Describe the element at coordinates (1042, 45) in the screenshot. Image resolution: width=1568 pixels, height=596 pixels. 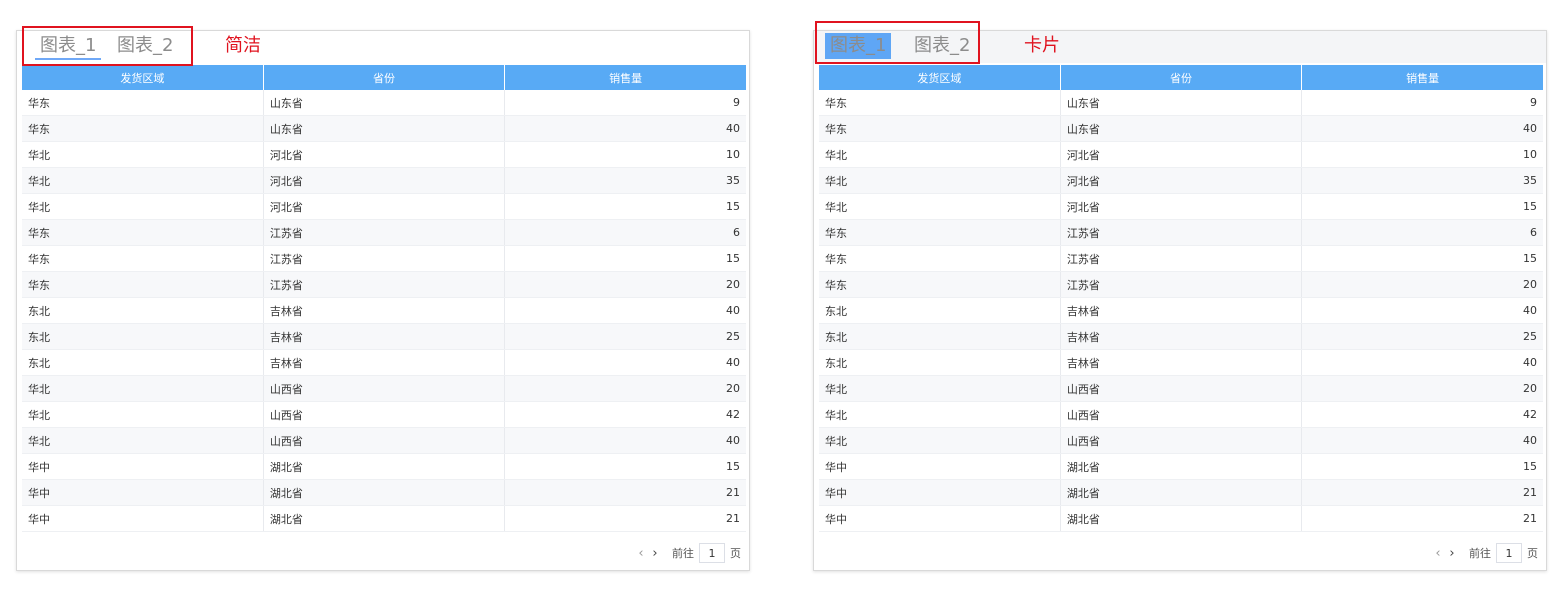
I see `annotation-label-card: 卡片` at that location.